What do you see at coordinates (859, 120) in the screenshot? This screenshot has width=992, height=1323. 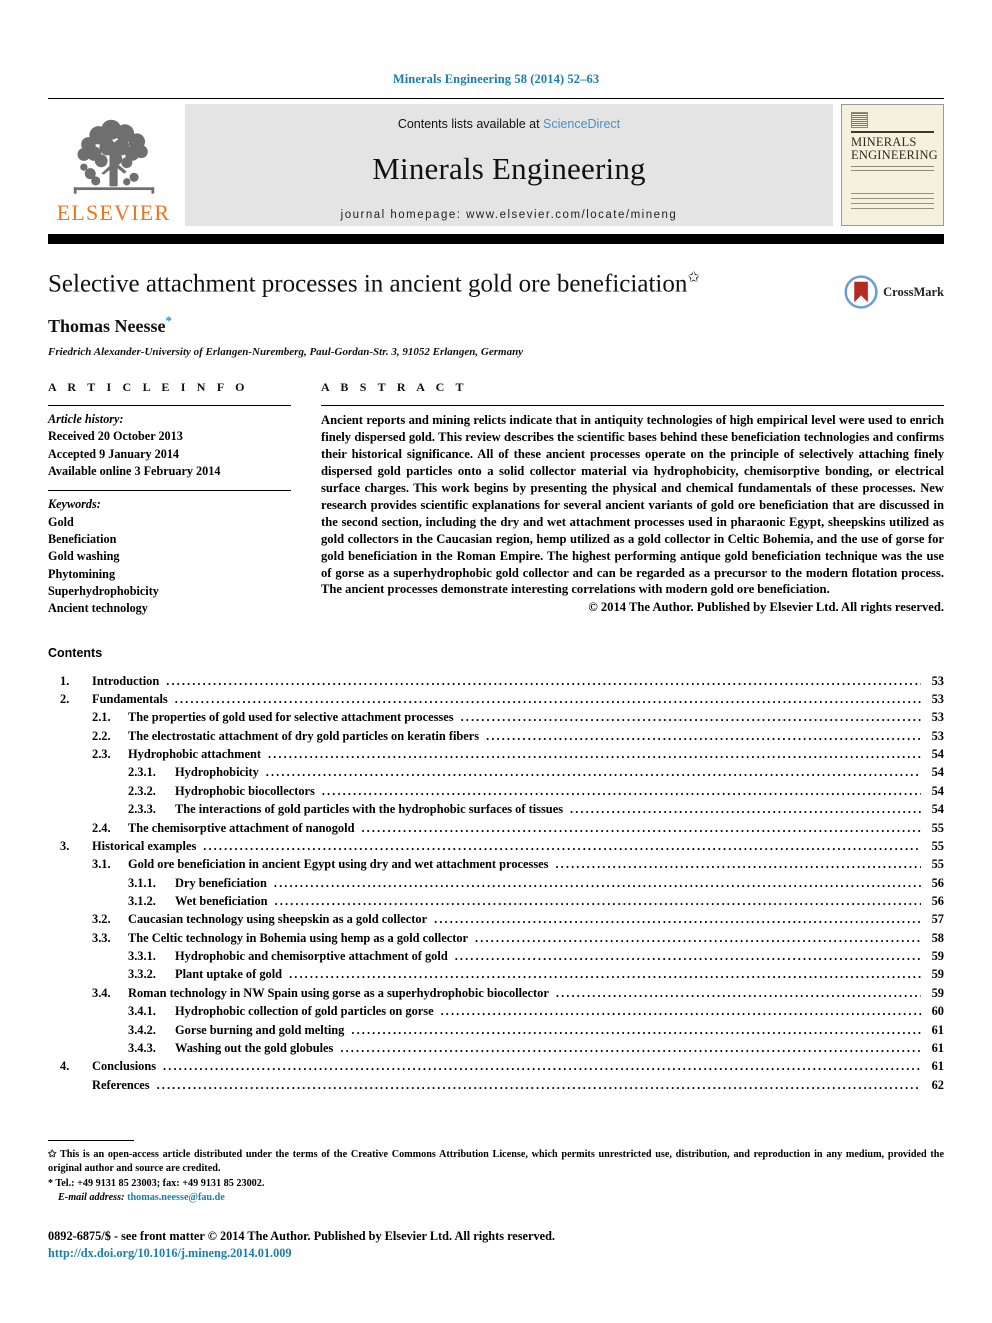 I see `cover-elsevier-icon` at bounding box center [859, 120].